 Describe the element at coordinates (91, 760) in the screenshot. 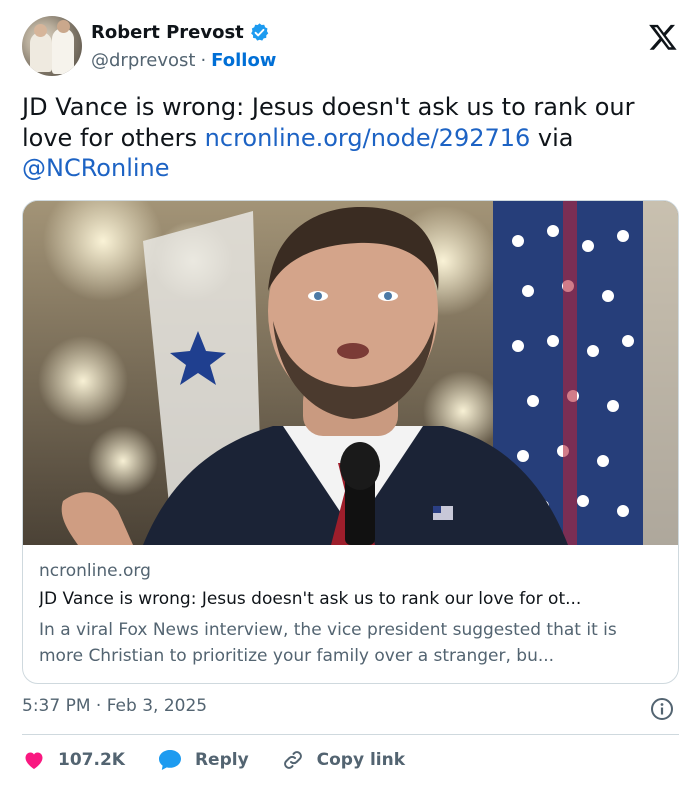

I see `like-count: 107.2K` at that location.